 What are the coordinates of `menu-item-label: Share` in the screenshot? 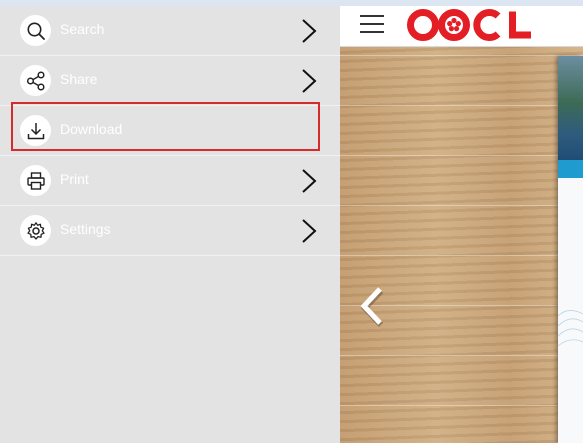 It's located at (79, 79).